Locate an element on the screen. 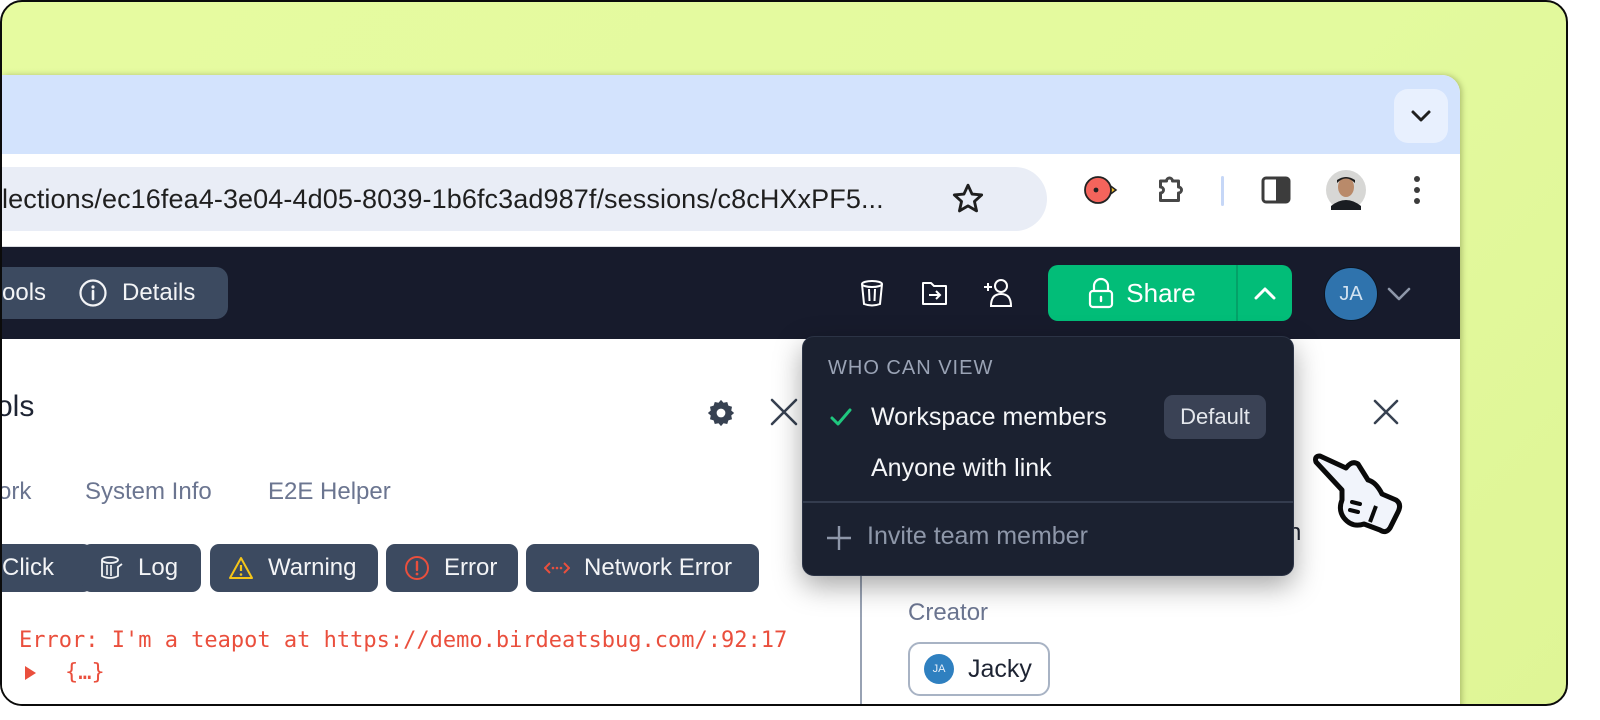  side-panel-icon is located at coordinates (1276, 190).